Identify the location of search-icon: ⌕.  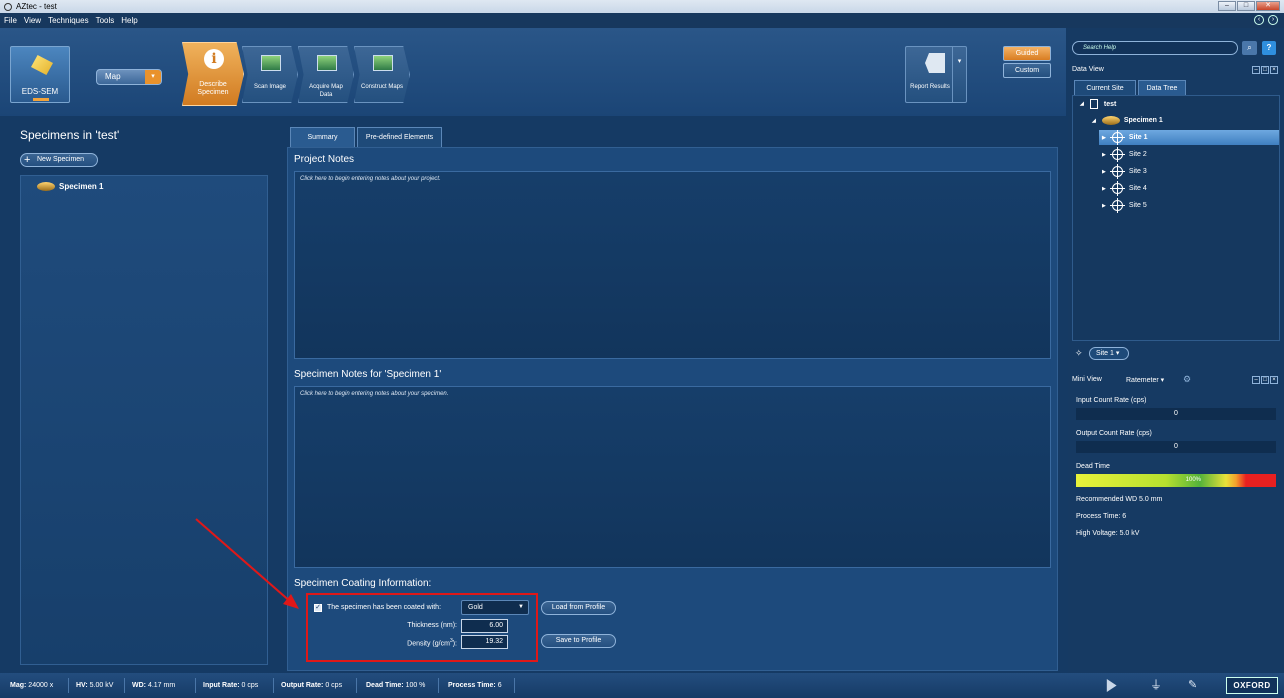
(1249, 48).